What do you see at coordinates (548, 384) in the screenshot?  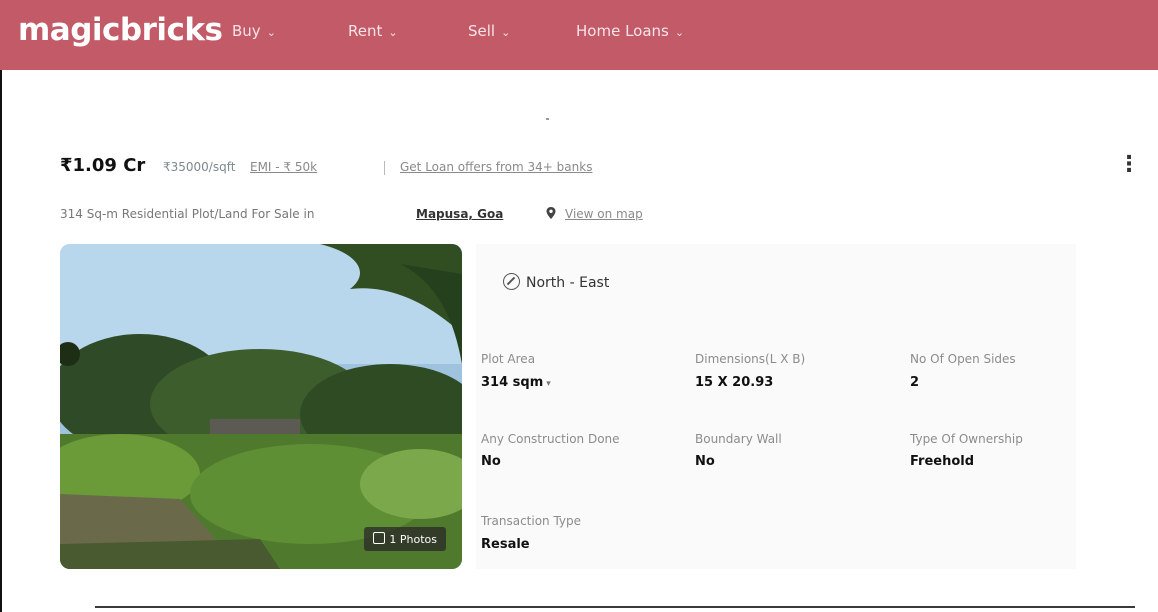 I see `unit-dropdown-icon: ▾` at bounding box center [548, 384].